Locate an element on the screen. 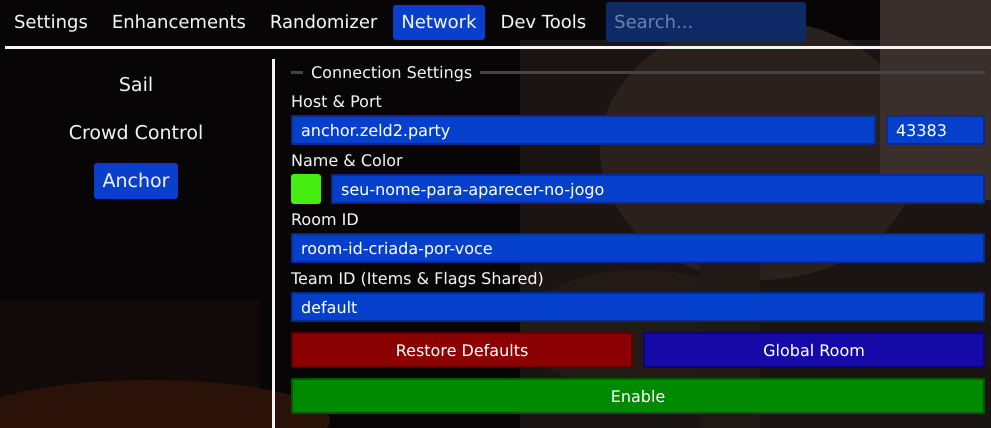 This screenshot has width=991, height=428. tab: Settings is located at coordinates (51, 22).